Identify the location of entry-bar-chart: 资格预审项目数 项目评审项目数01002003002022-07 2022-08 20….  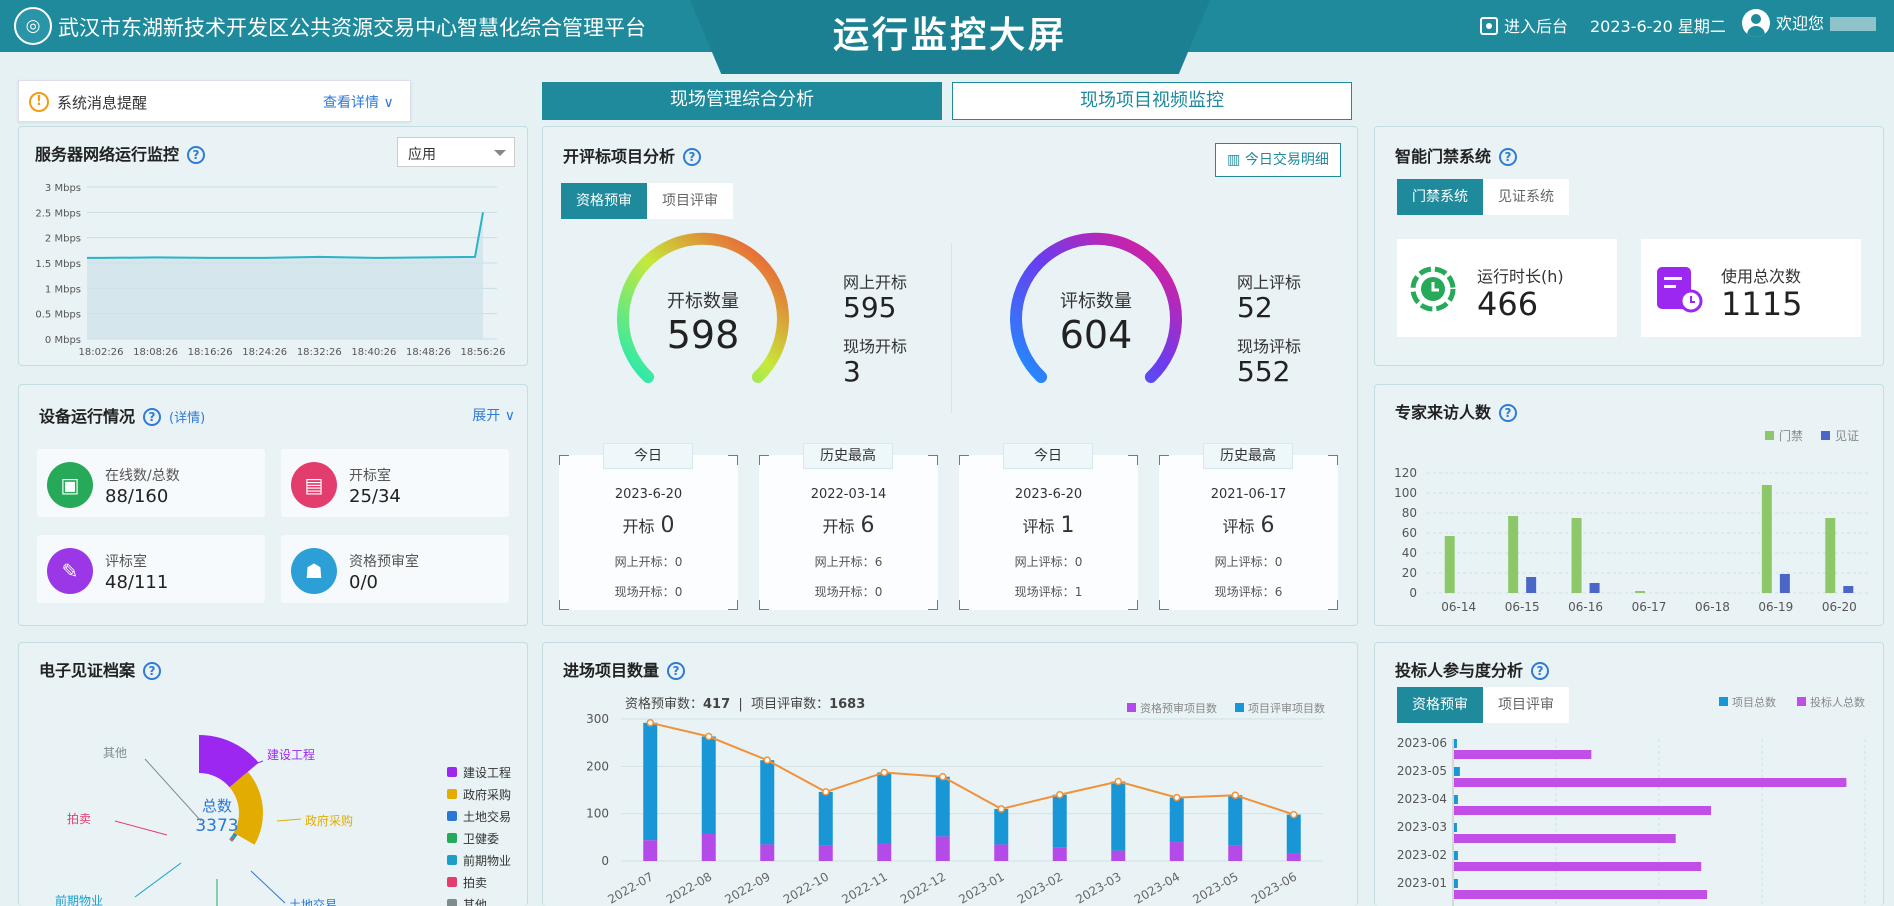
(955, 803).